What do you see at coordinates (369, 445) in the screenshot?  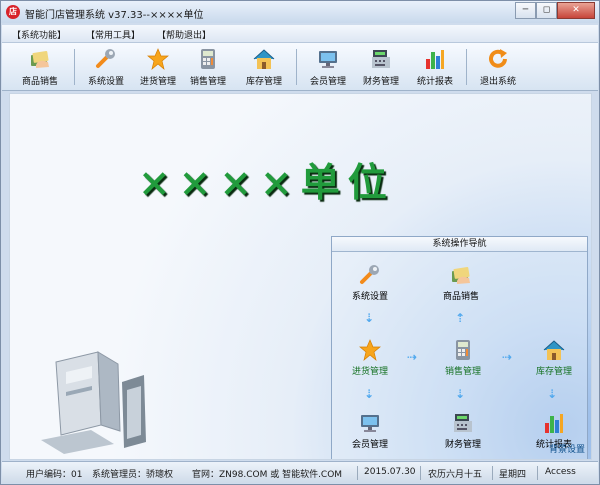 I see `nav-item-label: 会员管理` at bounding box center [369, 445].